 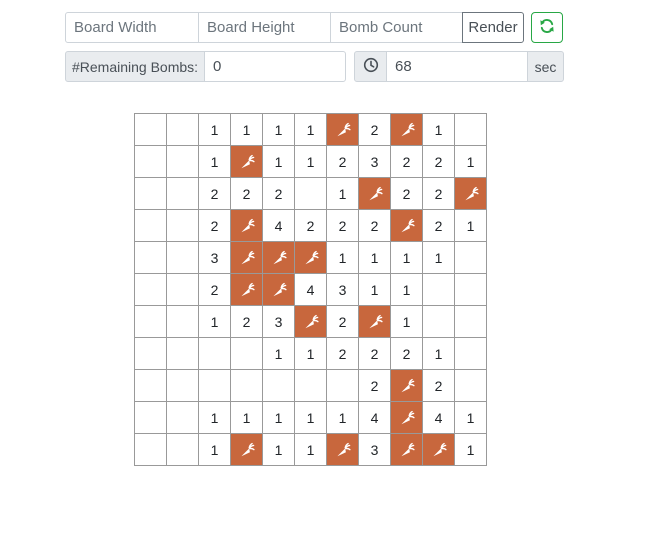 I want to click on refresh-button, so click(x=547, y=27).